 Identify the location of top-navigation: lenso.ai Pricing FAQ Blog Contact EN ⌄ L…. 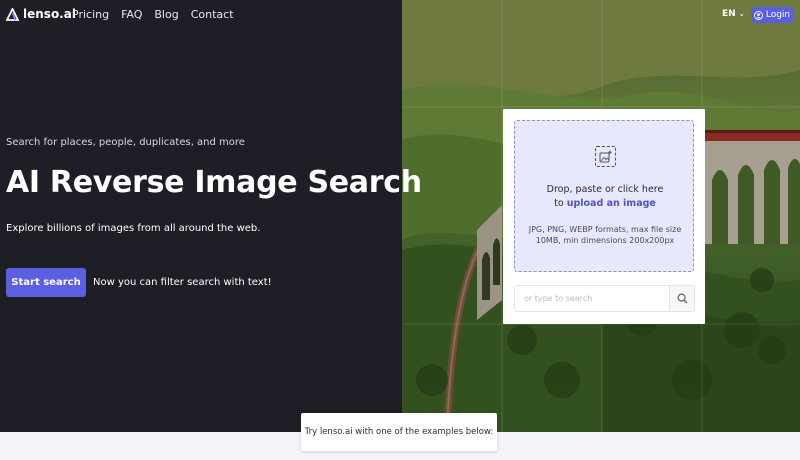
(400, 15).